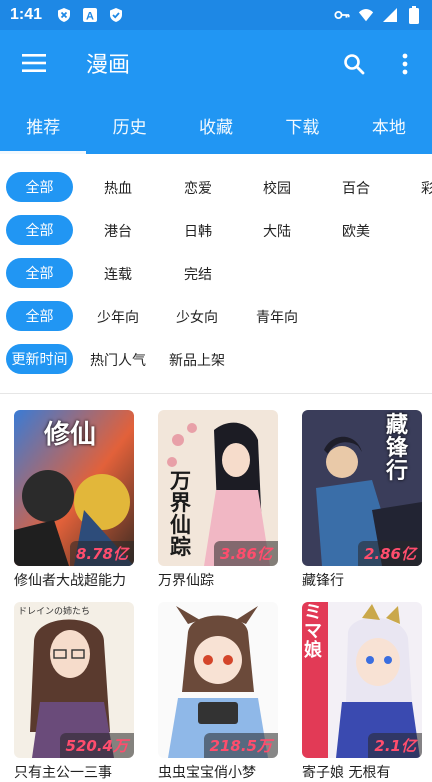 The width and height of the screenshot is (432, 782). I want to click on tab-downloads: 下载, so click(302, 125).